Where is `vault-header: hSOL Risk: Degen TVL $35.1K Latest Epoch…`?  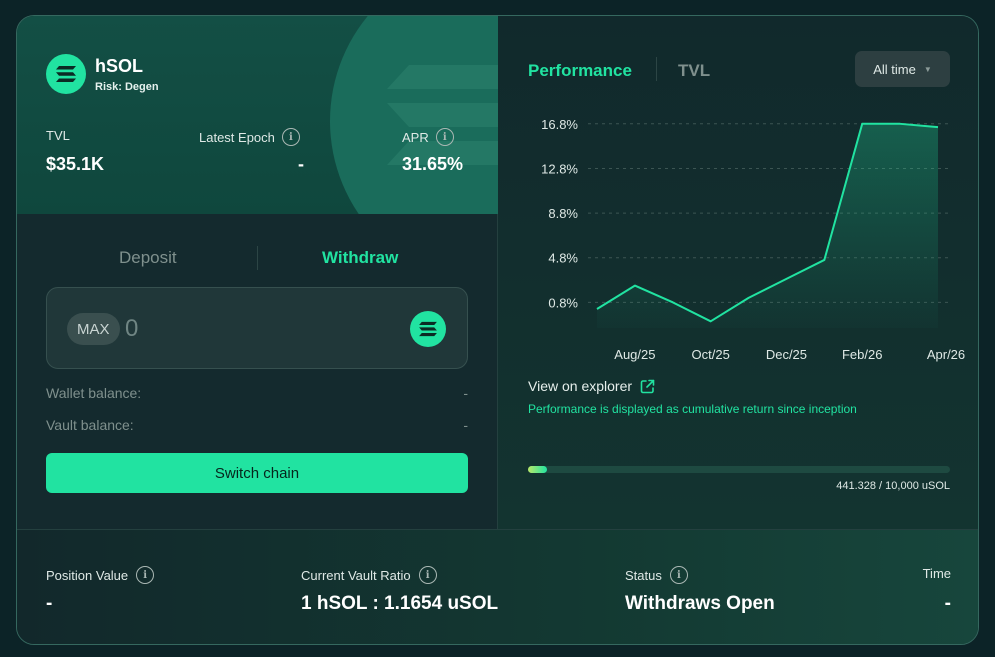 vault-header: hSOL Risk: Degen TVL $35.1K Latest Epoch… is located at coordinates (257, 115).